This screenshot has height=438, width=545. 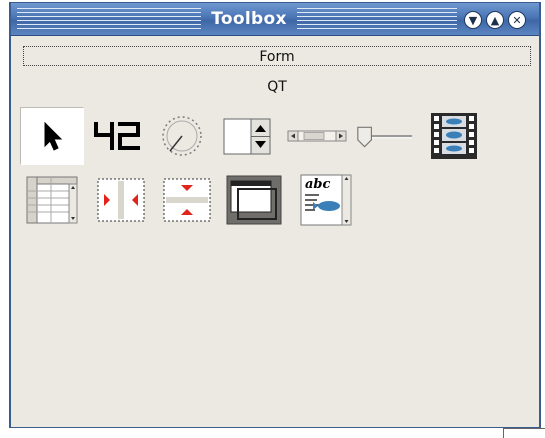 I want to click on minimize-button: ▼, so click(x=473, y=20).